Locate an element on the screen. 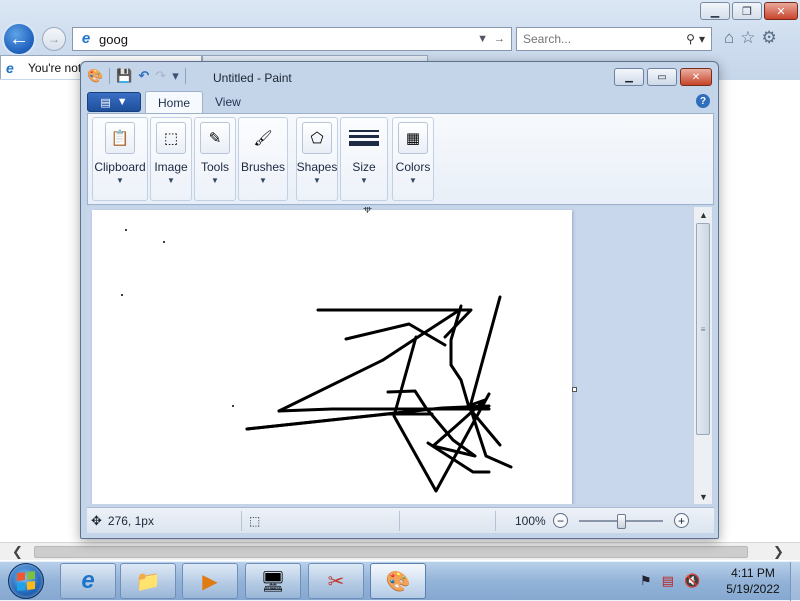 This screenshot has height=601, width=800. ie-page-icon: e is located at coordinates (86, 38).